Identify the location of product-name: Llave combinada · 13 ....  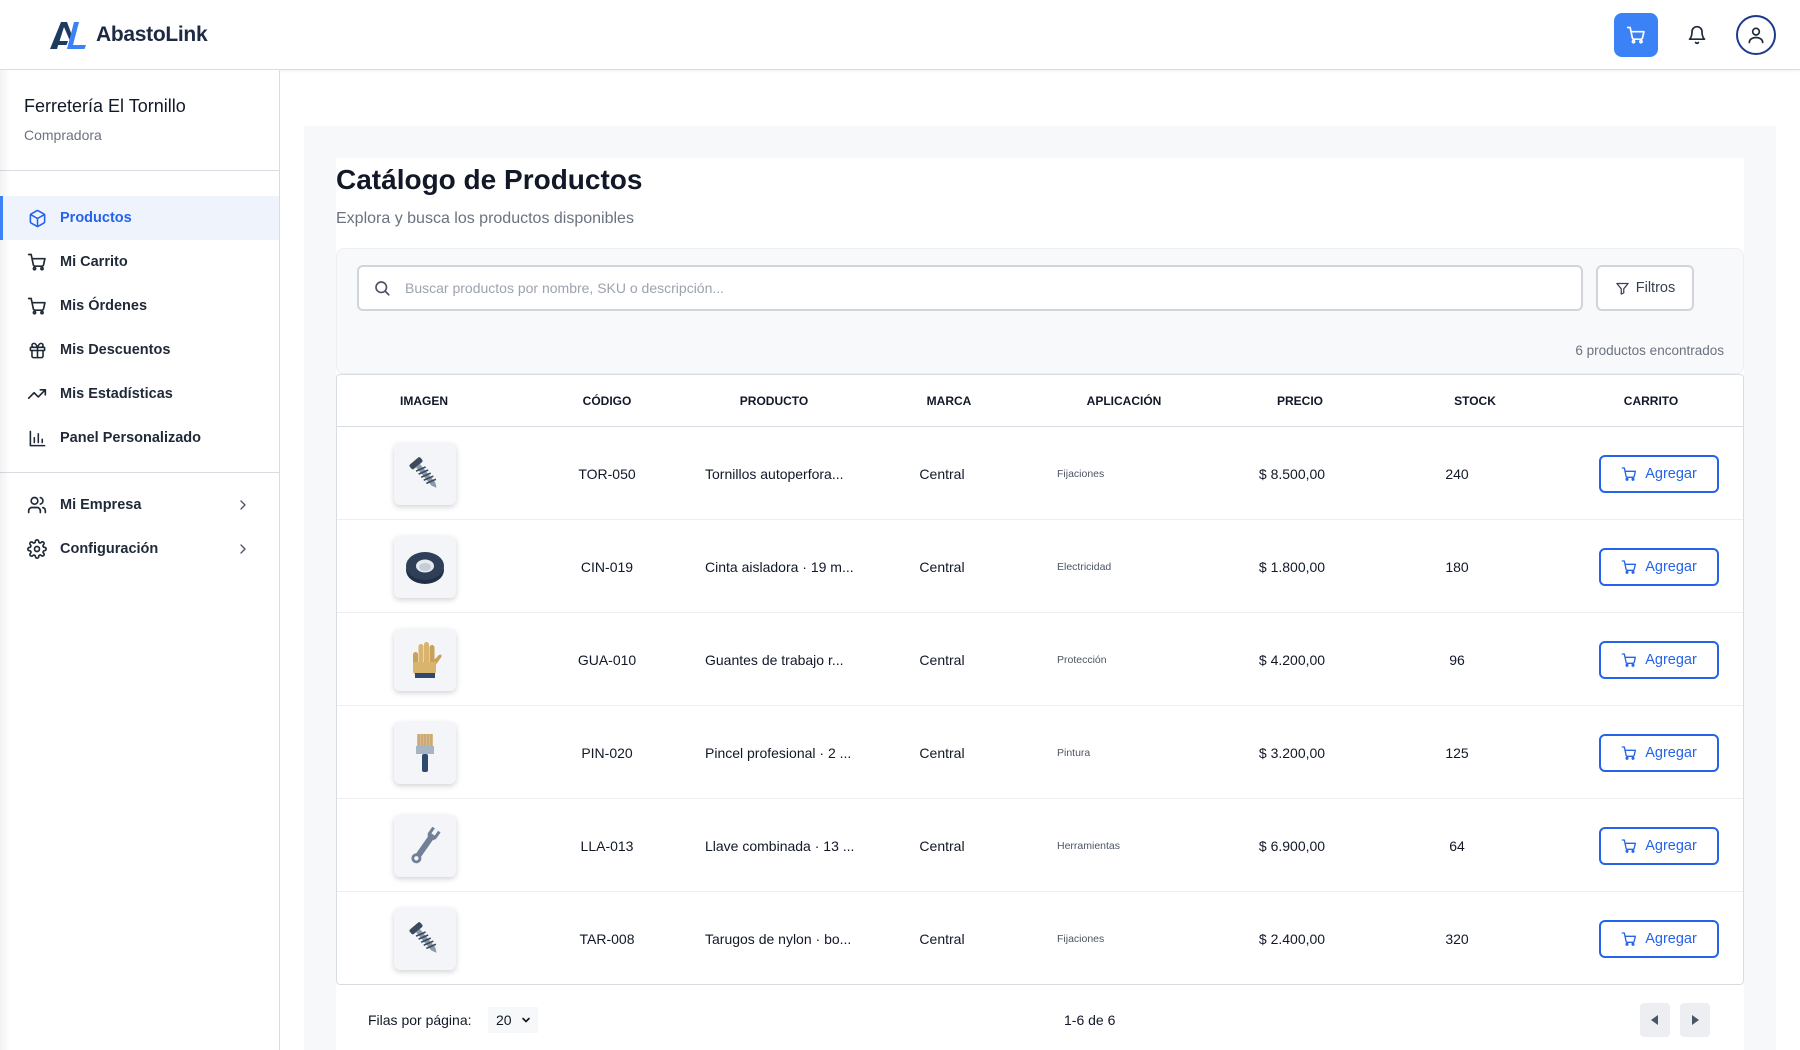
(780, 845).